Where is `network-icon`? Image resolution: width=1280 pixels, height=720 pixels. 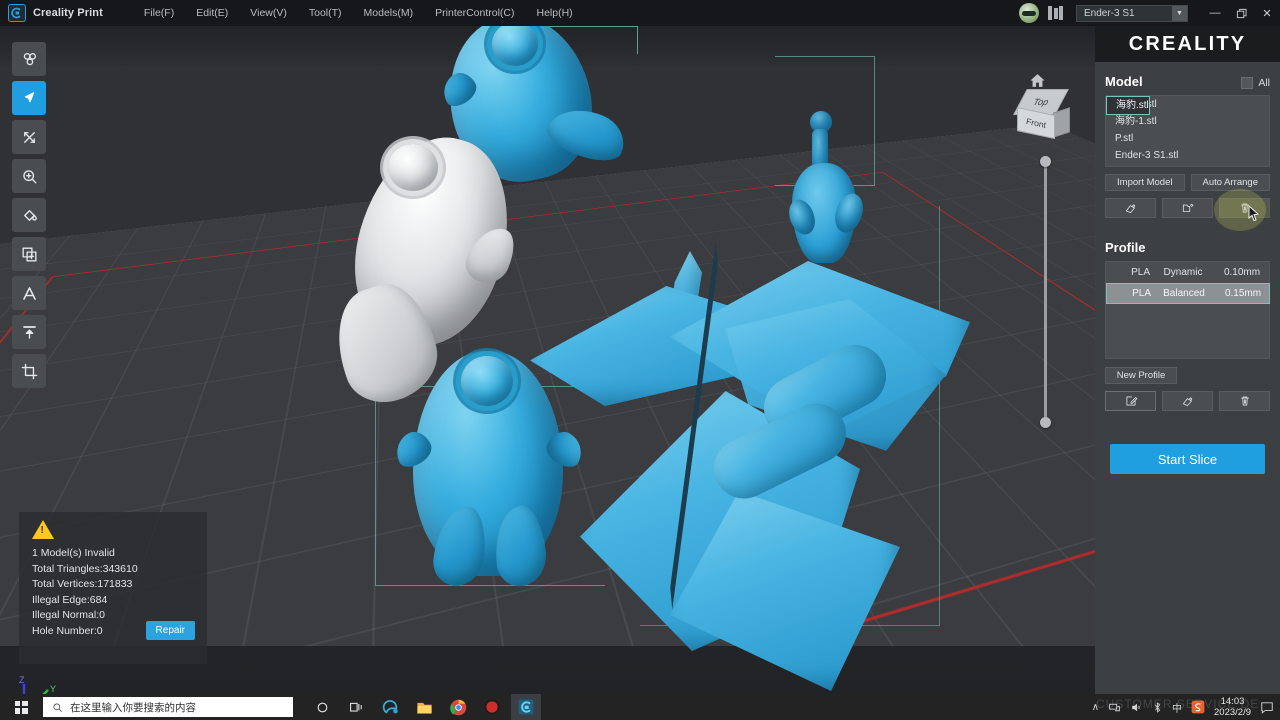
network-icon is located at coordinates (1114, 707).